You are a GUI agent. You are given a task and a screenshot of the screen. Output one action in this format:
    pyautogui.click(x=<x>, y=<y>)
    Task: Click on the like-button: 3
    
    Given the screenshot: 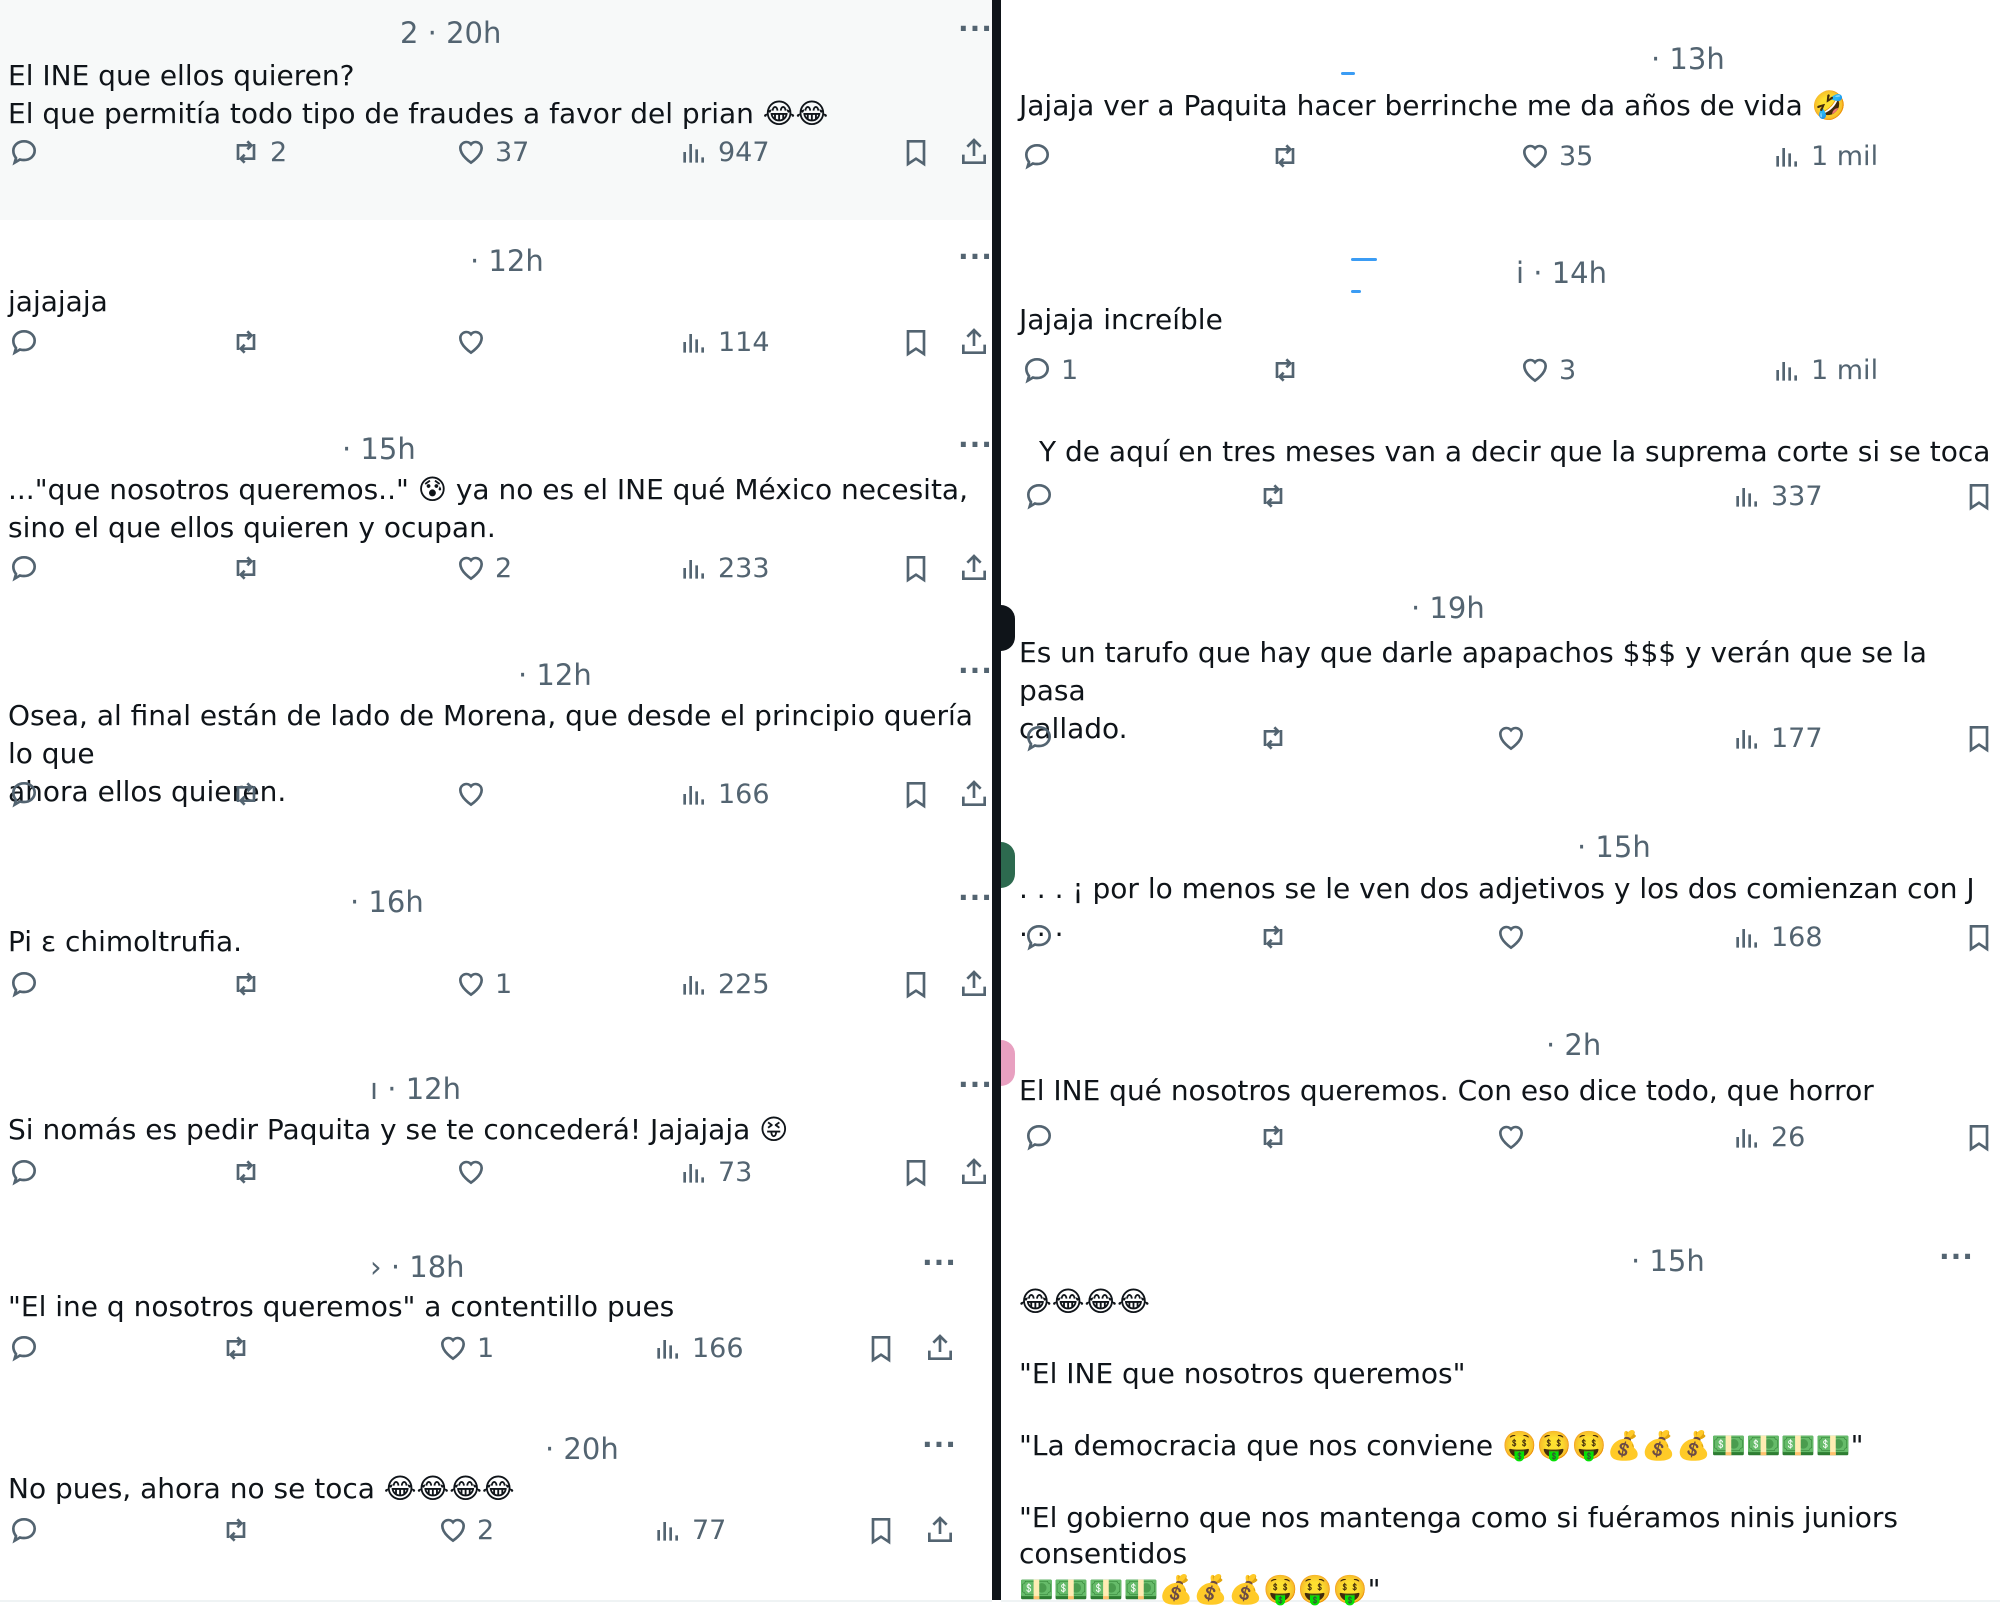 What is the action you would take?
    pyautogui.click(x=1547, y=370)
    